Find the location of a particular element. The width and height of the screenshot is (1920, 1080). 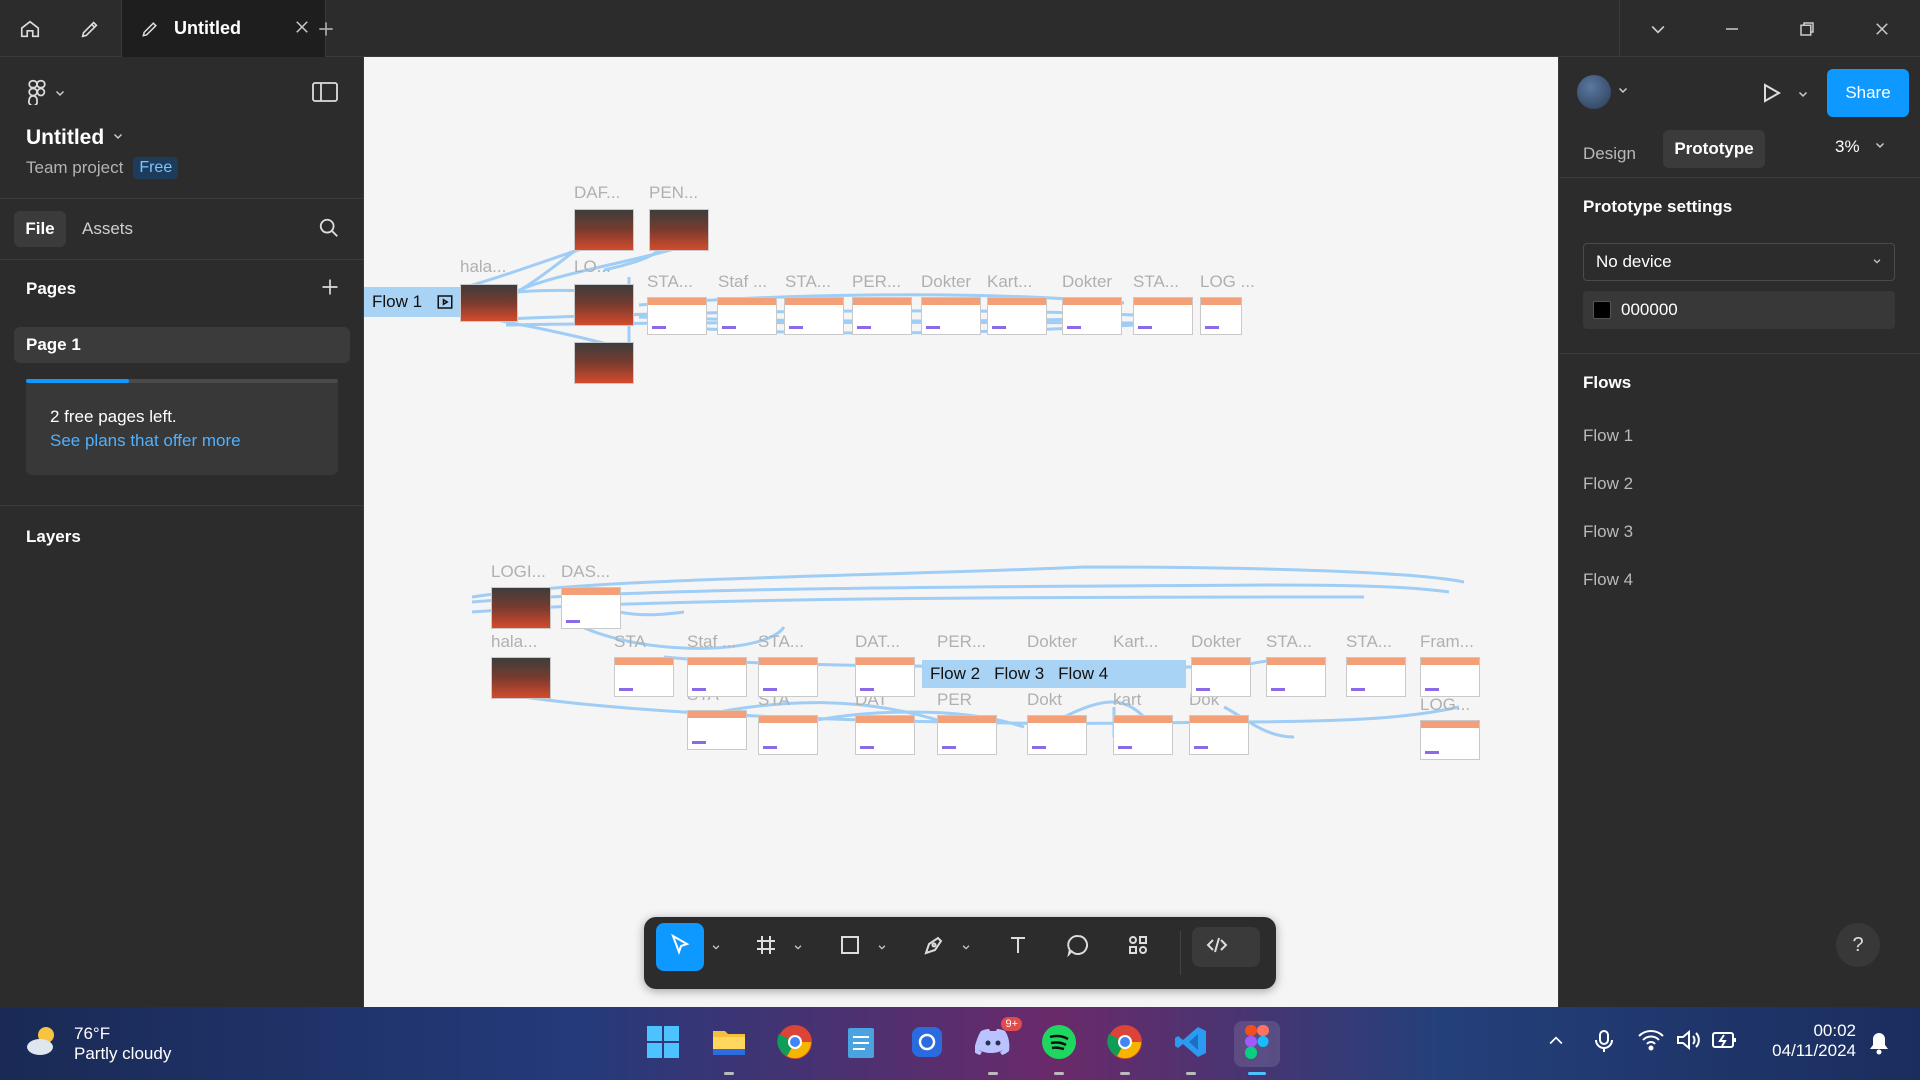

home-icon is located at coordinates (30, 28).